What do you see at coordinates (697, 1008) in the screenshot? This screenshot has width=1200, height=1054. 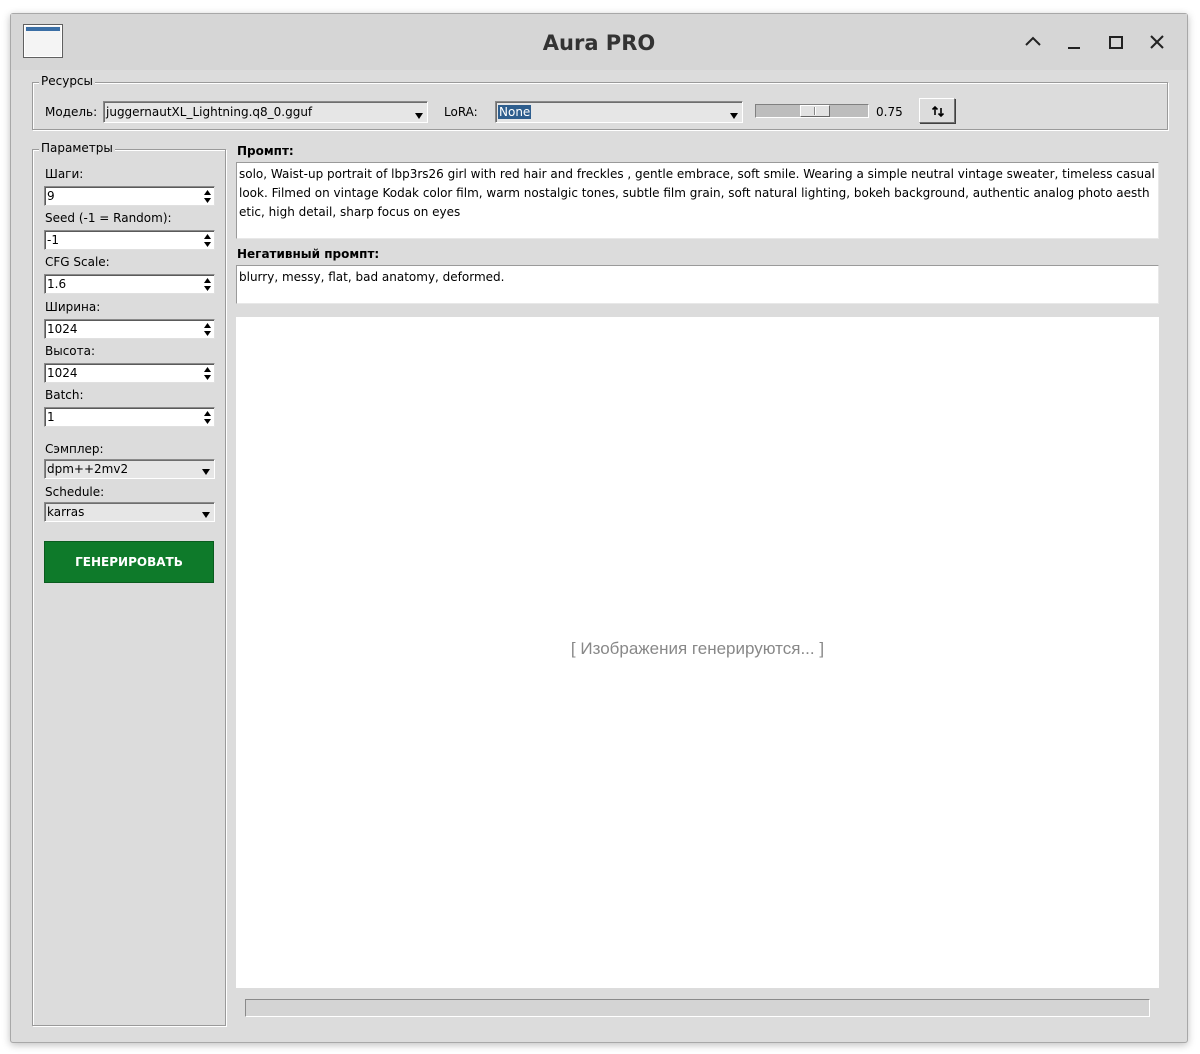 I see `progress-bar` at bounding box center [697, 1008].